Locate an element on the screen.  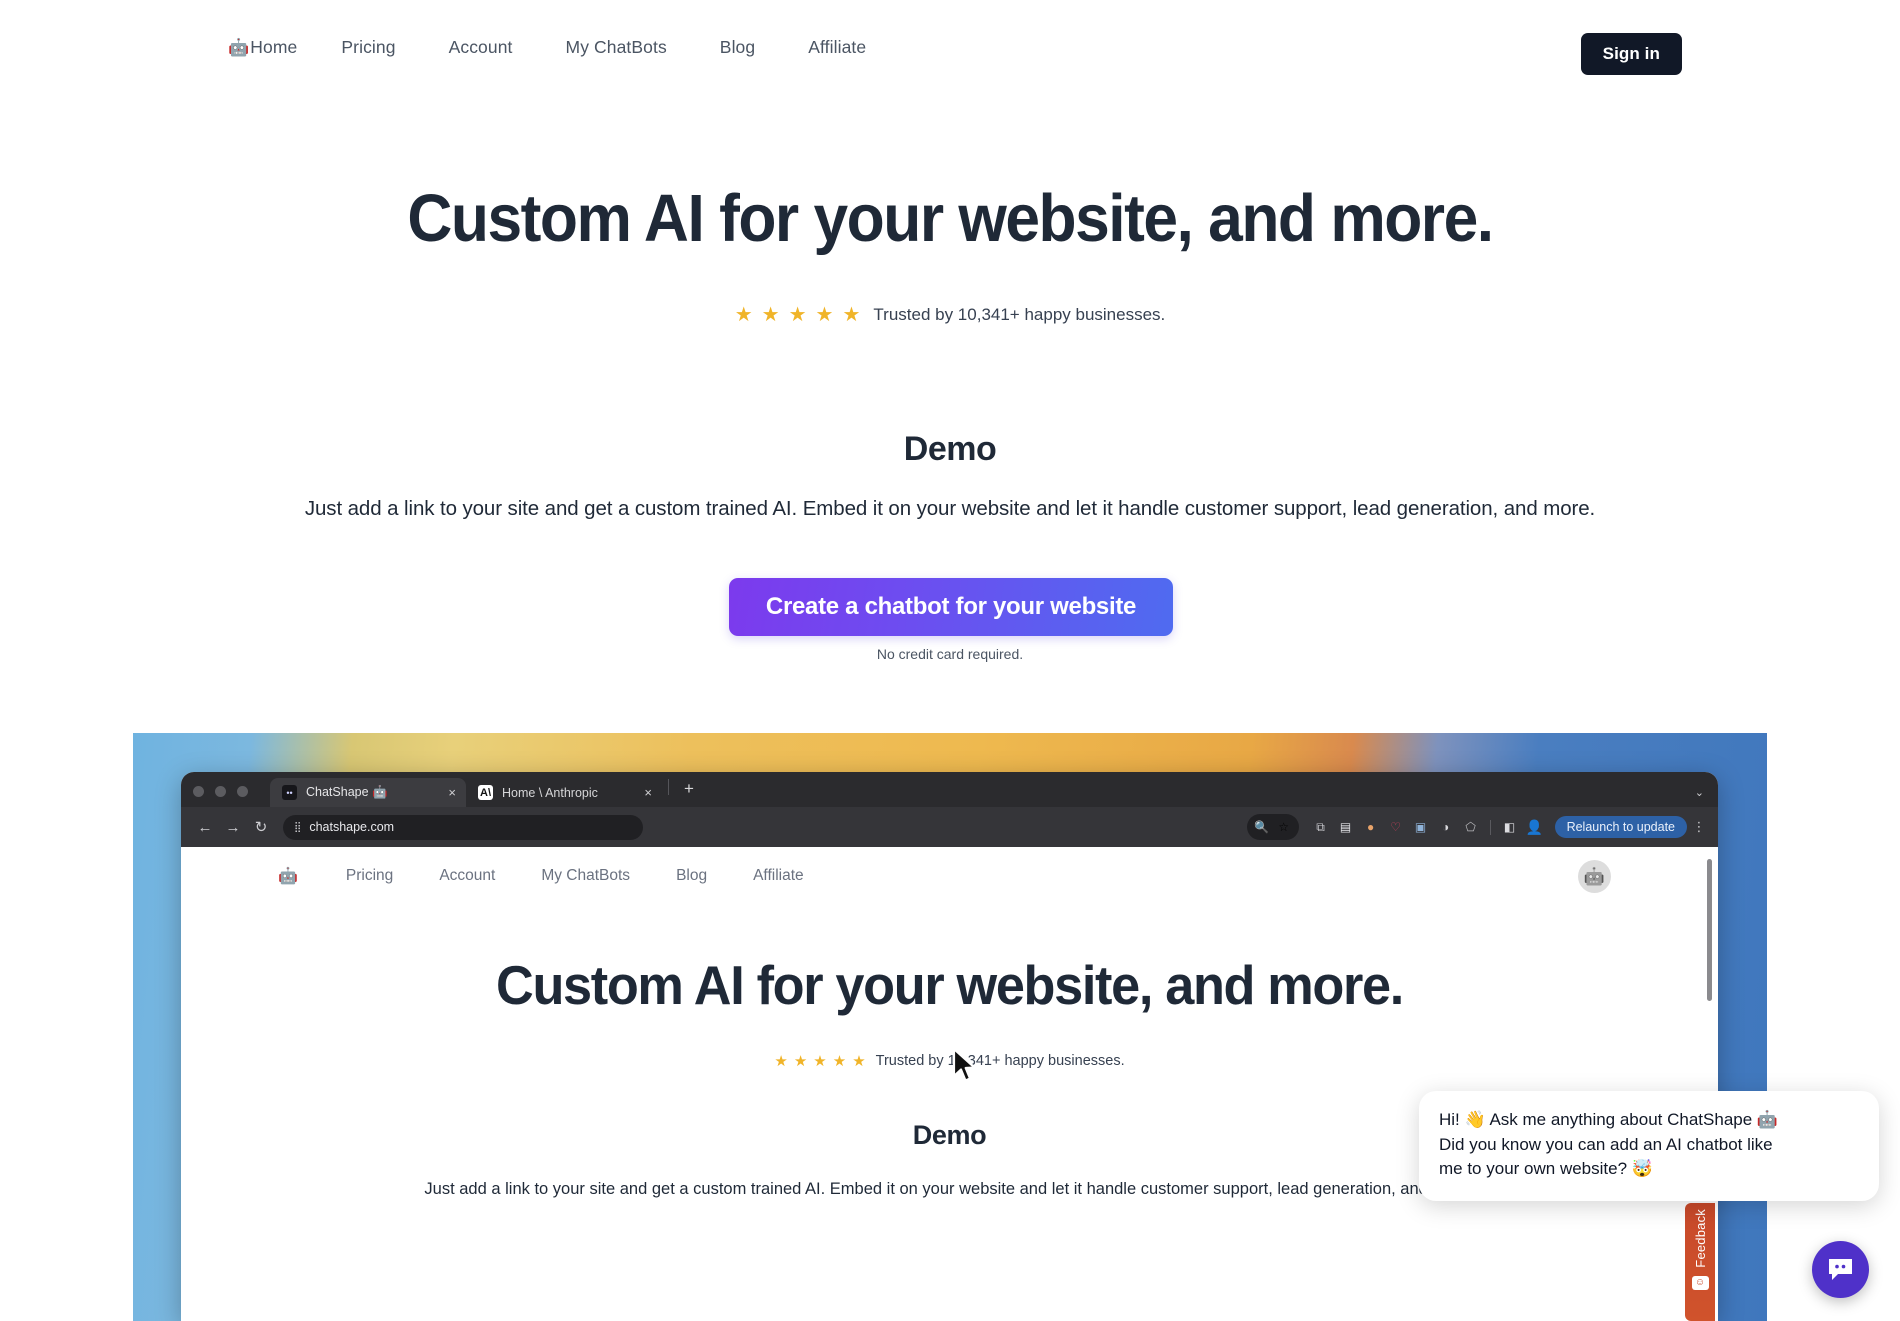
shield-extension-icon: ⬠ is located at coordinates (1471, 827).